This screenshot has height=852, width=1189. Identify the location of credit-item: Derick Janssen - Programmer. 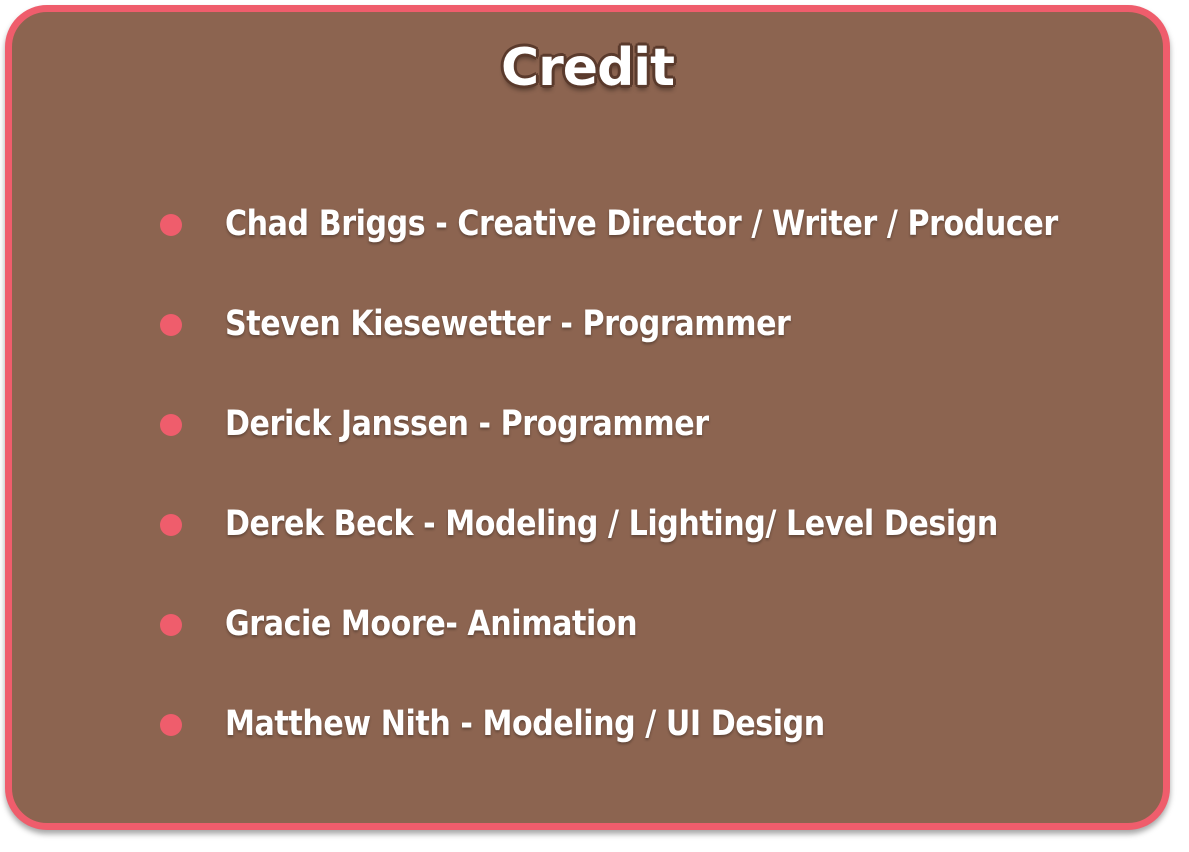
(587, 426).